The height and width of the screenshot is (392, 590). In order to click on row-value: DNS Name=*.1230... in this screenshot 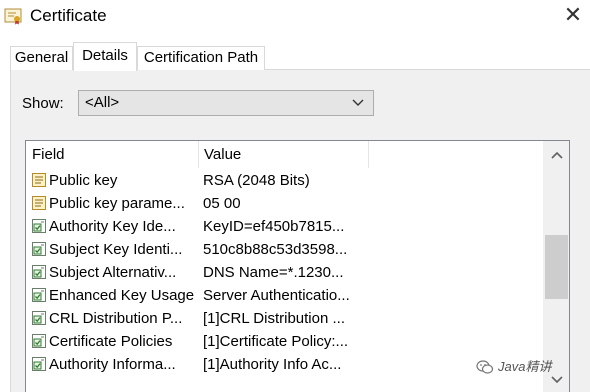, I will do `click(273, 272)`.